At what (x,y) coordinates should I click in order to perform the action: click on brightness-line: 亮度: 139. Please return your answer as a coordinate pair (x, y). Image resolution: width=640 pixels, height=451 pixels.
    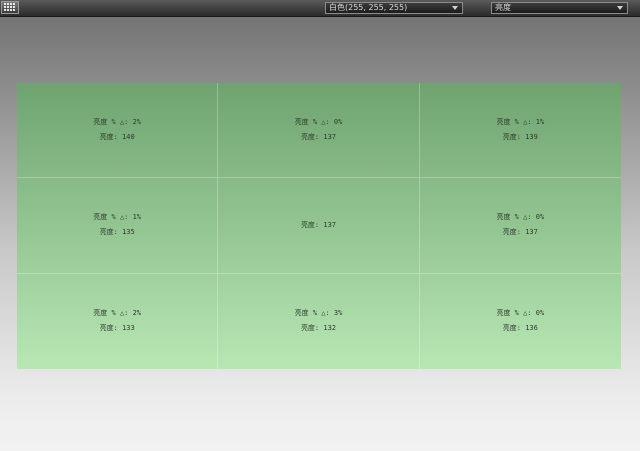
    Looking at the image, I should click on (520, 137).